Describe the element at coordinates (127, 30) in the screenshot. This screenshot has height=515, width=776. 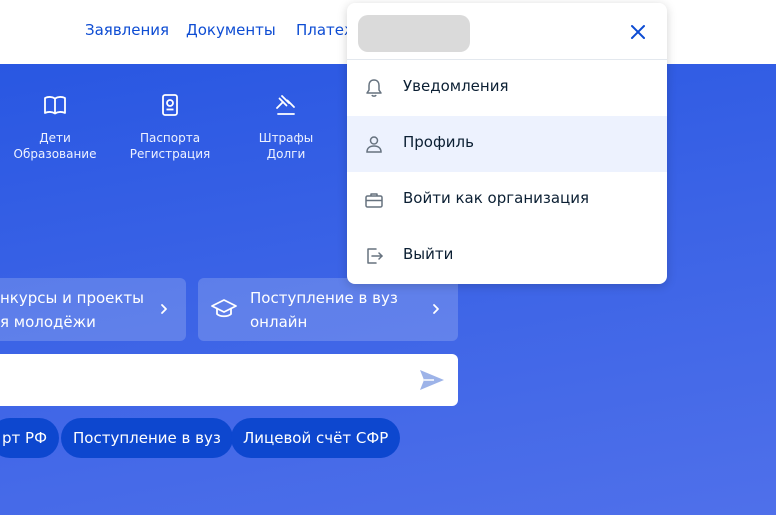
I see `nav-link-applications: Заявления` at that location.